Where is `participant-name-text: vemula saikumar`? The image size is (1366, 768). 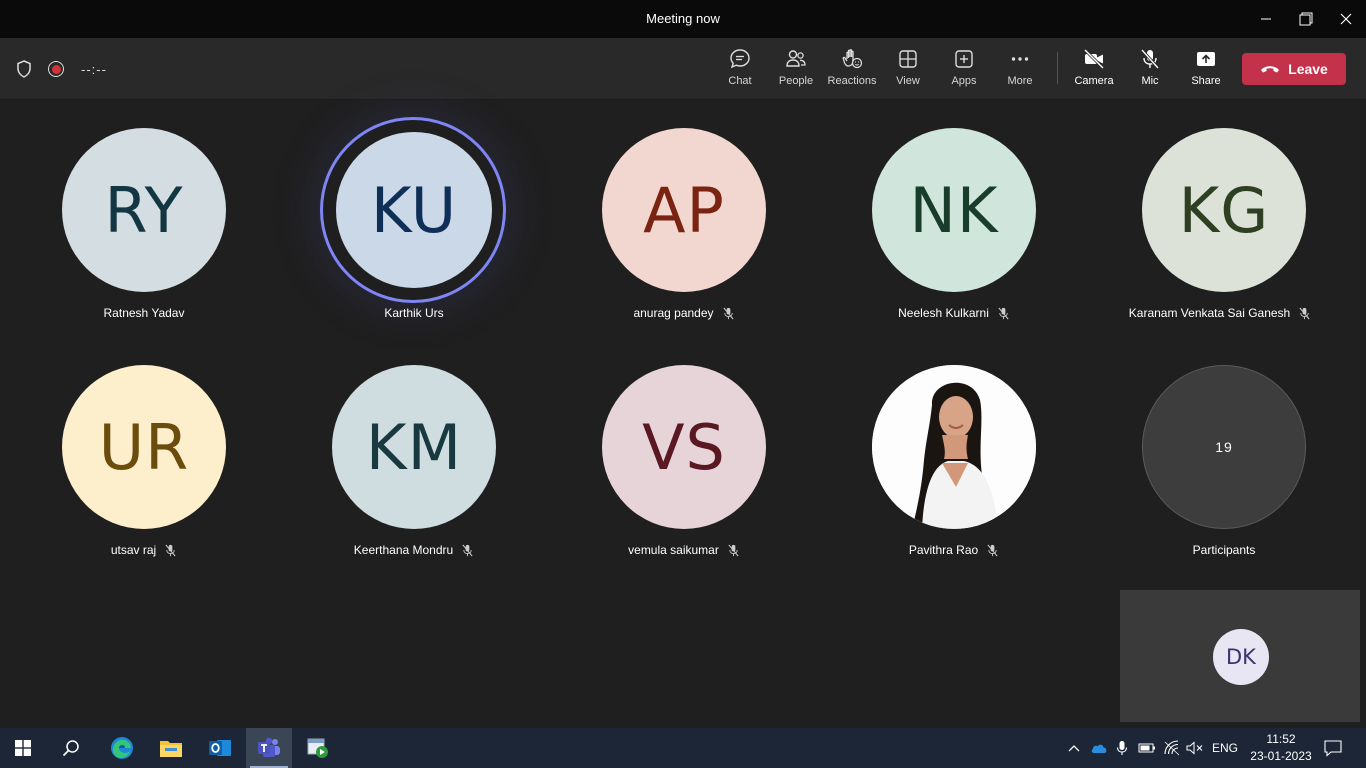 participant-name-text: vemula saikumar is located at coordinates (673, 550).